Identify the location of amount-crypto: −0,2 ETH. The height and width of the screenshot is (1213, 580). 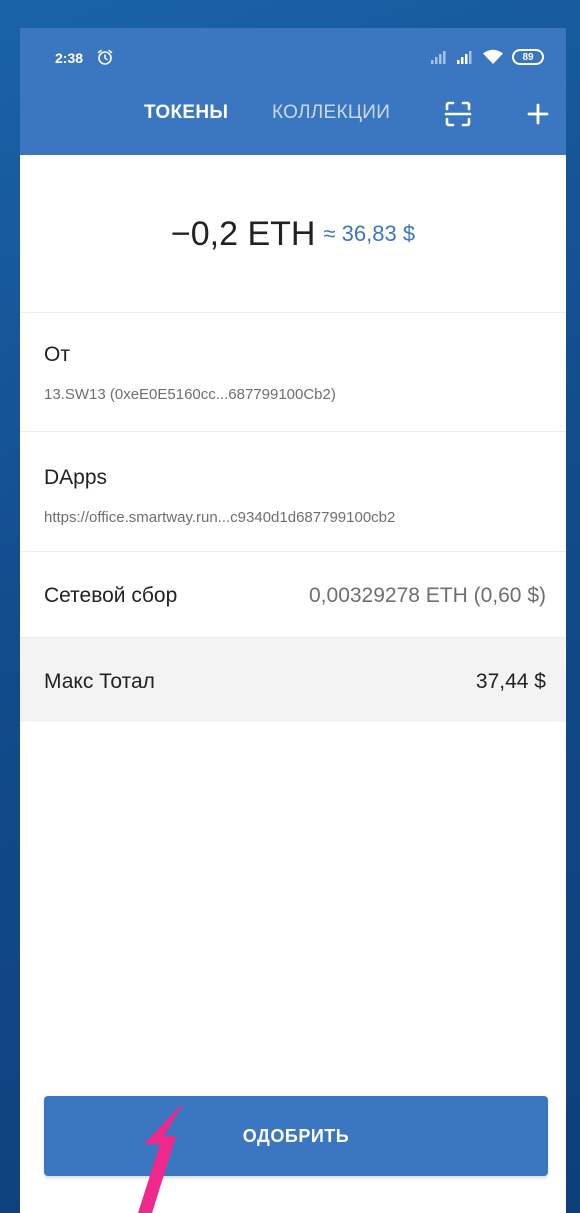
(243, 233).